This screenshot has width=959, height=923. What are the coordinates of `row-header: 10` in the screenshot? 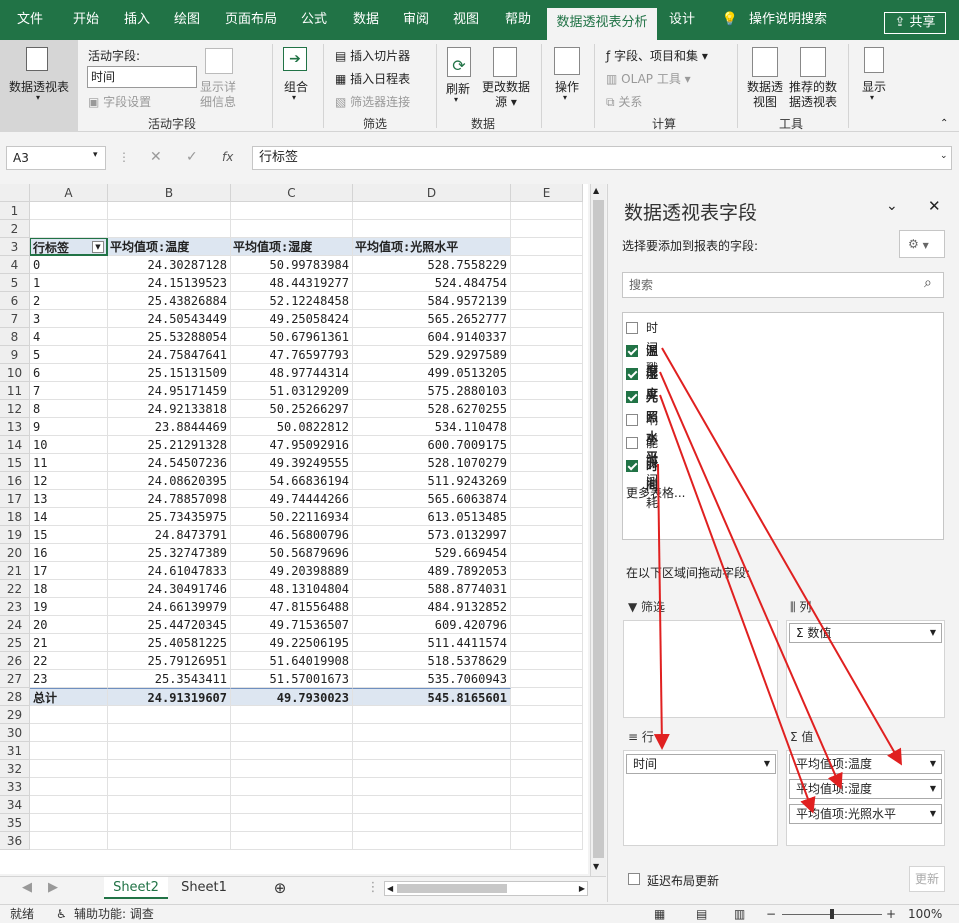 It's located at (15, 373).